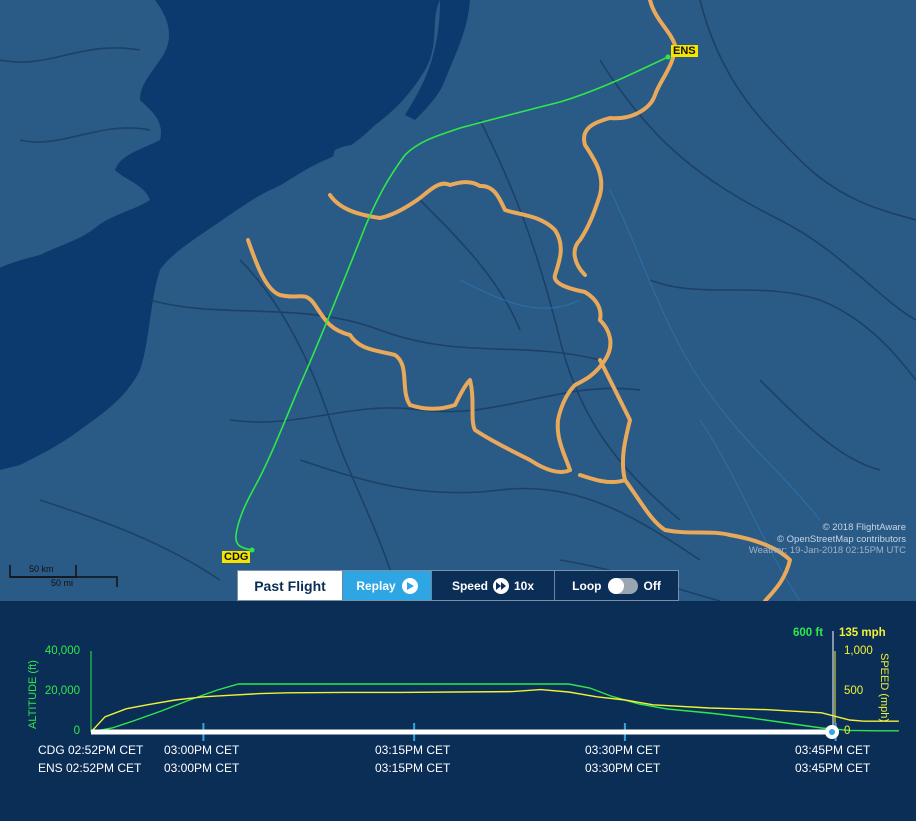 The width and height of the screenshot is (916, 821). I want to click on time-label-ens-1530: 03:30PM CET, so click(623, 768).